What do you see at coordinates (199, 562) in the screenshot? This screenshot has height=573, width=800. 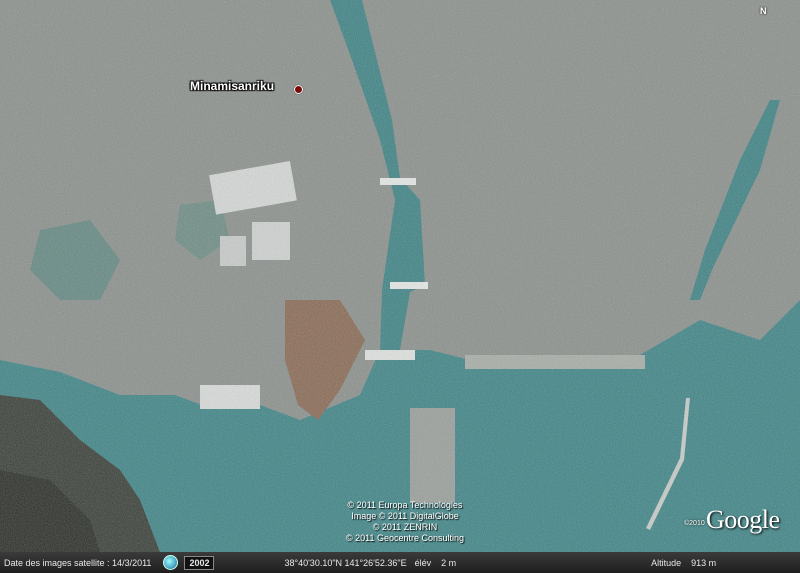 I see `historical-year-button: 2002` at bounding box center [199, 562].